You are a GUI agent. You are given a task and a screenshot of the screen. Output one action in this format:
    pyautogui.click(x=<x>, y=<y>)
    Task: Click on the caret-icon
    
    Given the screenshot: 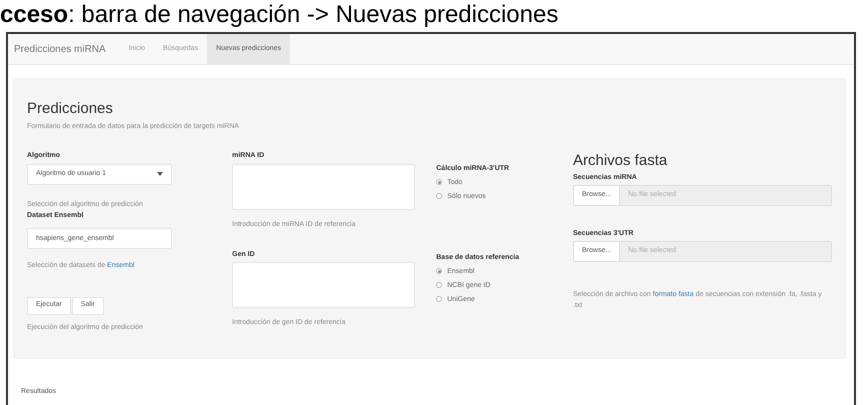 What is the action you would take?
    pyautogui.click(x=160, y=174)
    